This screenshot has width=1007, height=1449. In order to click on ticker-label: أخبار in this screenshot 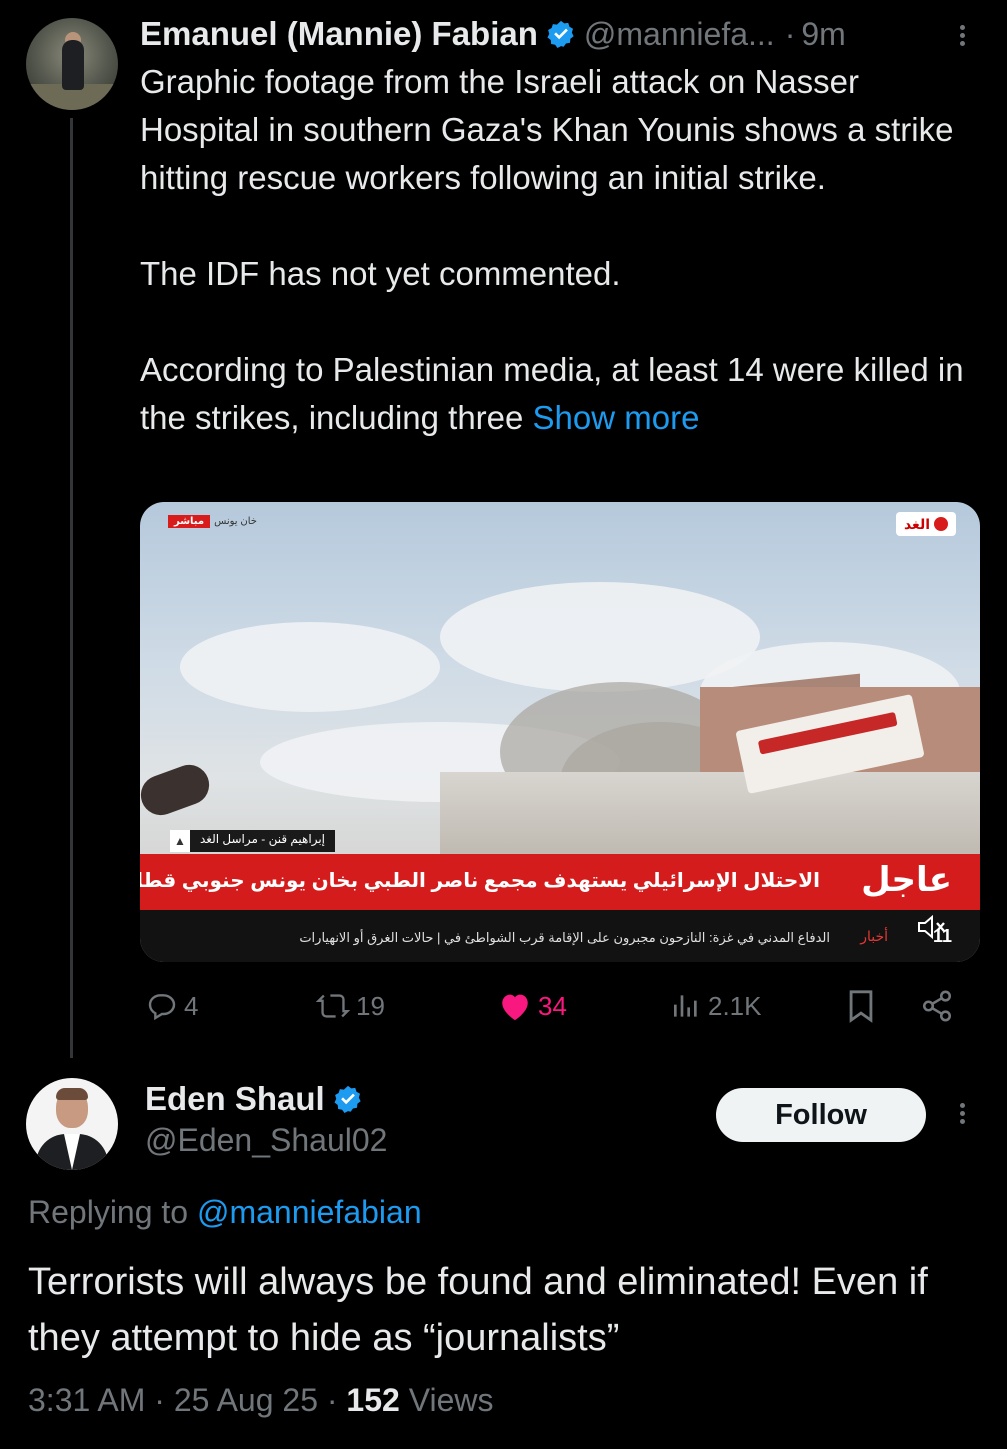, I will do `click(874, 936)`.